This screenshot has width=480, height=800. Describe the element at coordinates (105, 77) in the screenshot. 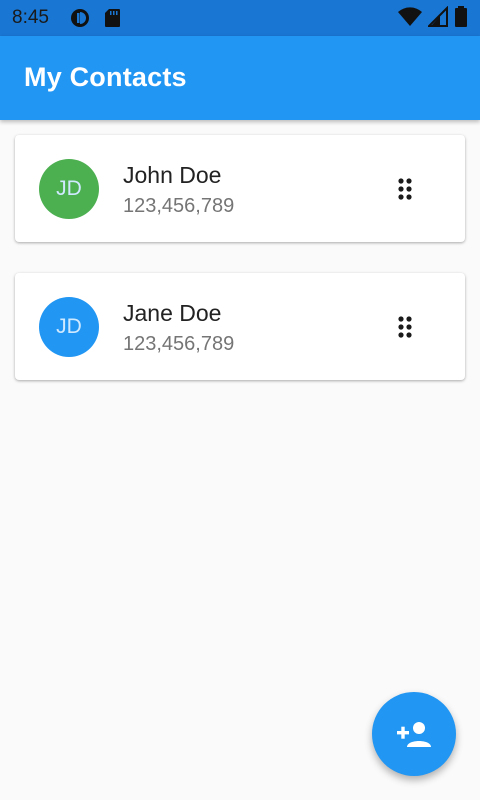

I see `page-title: My Contacts` at that location.